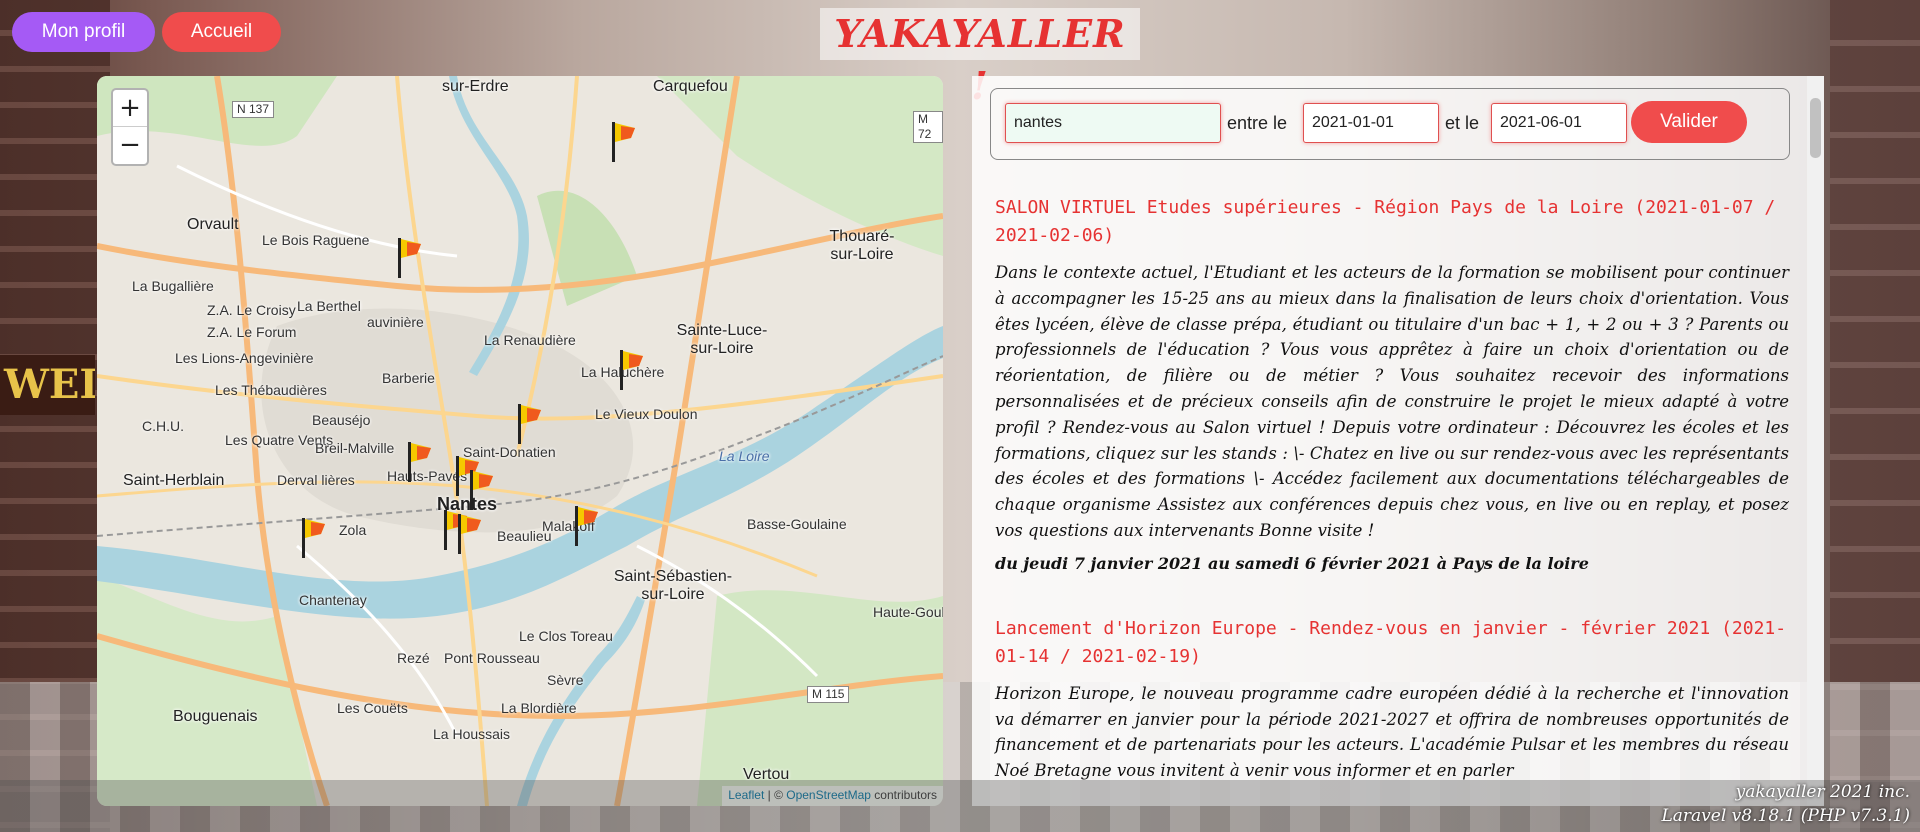 This screenshot has width=1920, height=832. Describe the element at coordinates (174, 480) in the screenshot. I see `map-place-label: Saint-Herblain` at that location.